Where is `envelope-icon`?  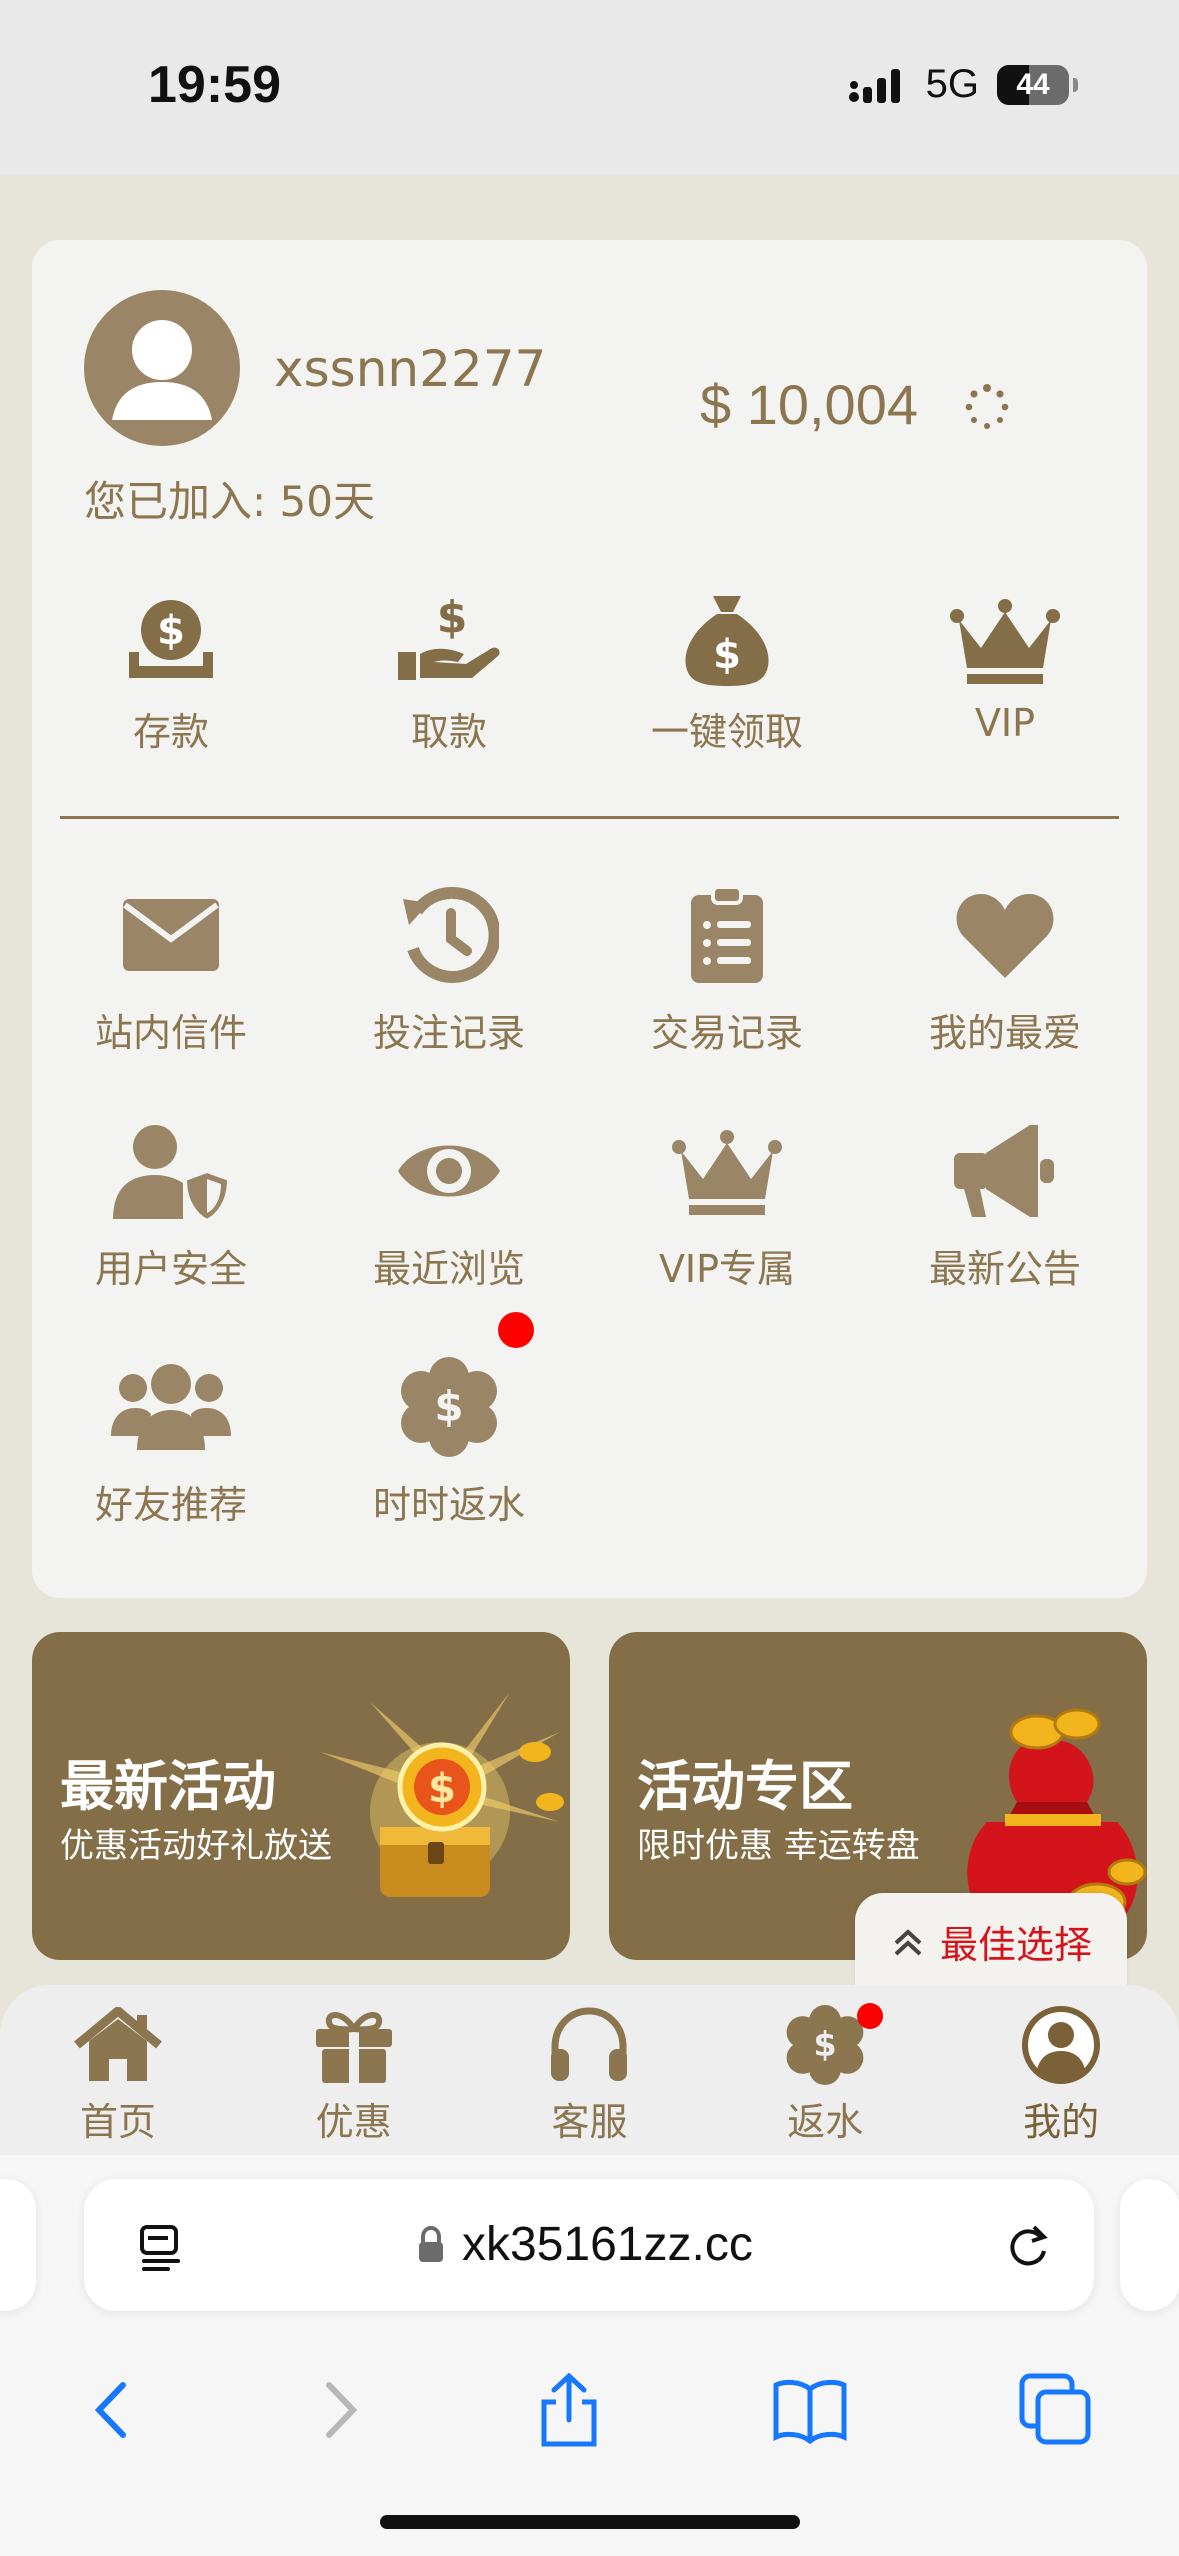
envelope-icon is located at coordinates (171, 935).